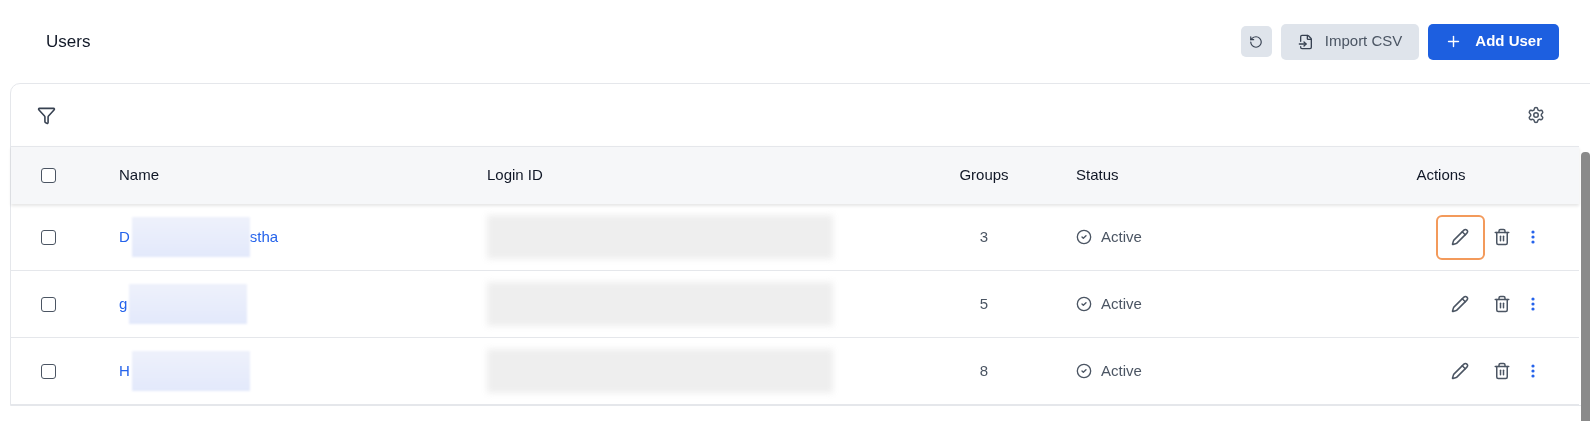 The height and width of the screenshot is (421, 1590). Describe the element at coordinates (1493, 41) in the screenshot. I see `add-user-button: Add User` at that location.